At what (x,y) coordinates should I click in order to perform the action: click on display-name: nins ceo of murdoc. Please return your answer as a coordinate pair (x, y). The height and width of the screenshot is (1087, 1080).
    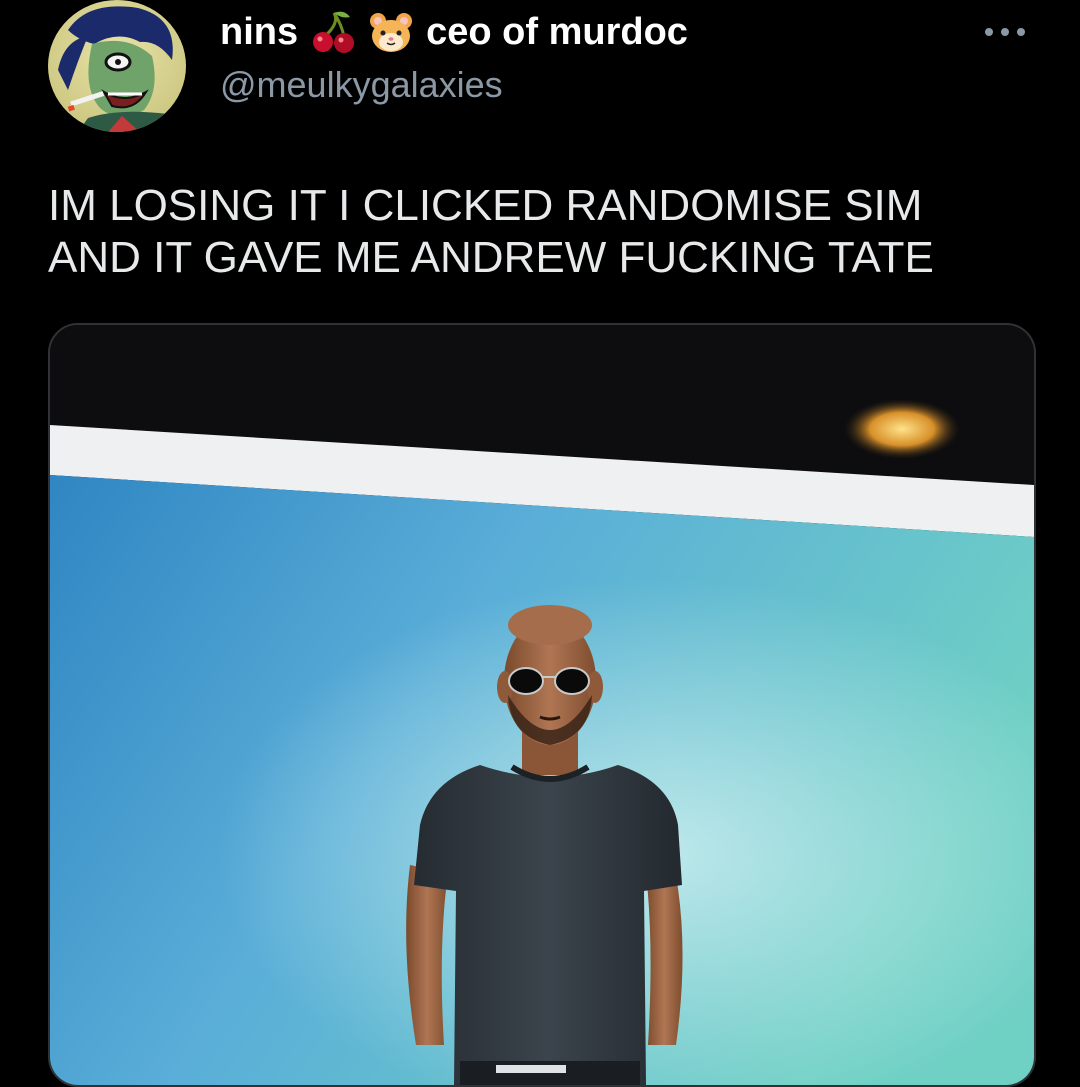
    Looking at the image, I should click on (454, 32).